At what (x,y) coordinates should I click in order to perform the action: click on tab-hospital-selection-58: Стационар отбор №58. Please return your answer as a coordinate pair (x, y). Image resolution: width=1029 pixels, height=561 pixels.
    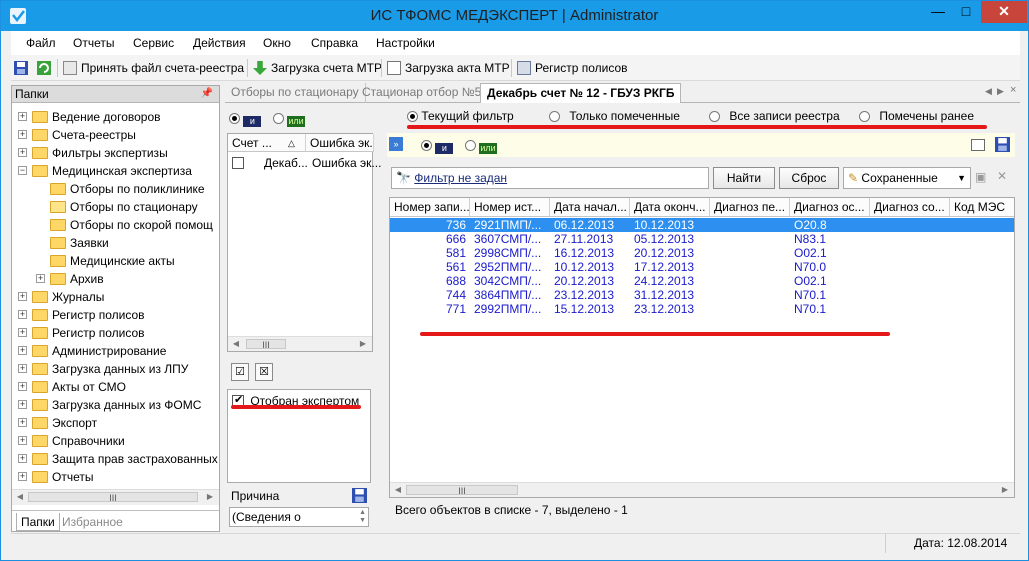
    Looking at the image, I should click on (425, 93).